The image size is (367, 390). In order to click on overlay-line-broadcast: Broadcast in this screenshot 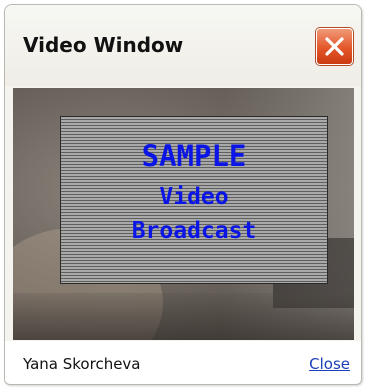, I will do `click(194, 231)`.